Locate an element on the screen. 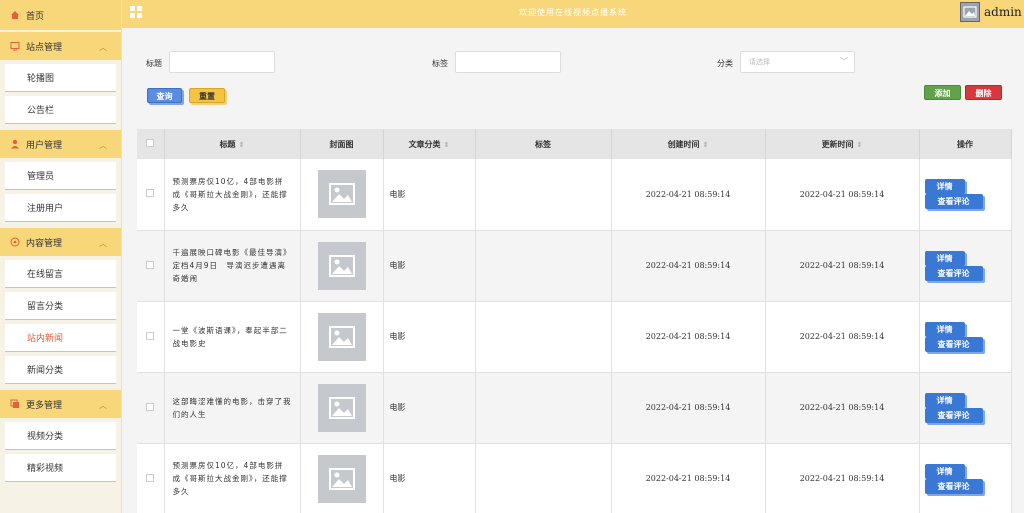 The image size is (1024, 513). header-category-label: 文章分类 is located at coordinates (424, 144).